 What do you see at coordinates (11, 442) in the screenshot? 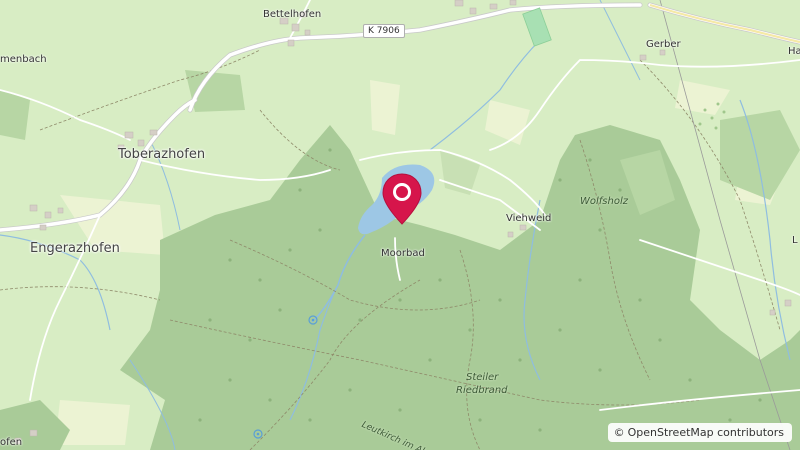
I see `place-label-ofen: ofen` at bounding box center [11, 442].